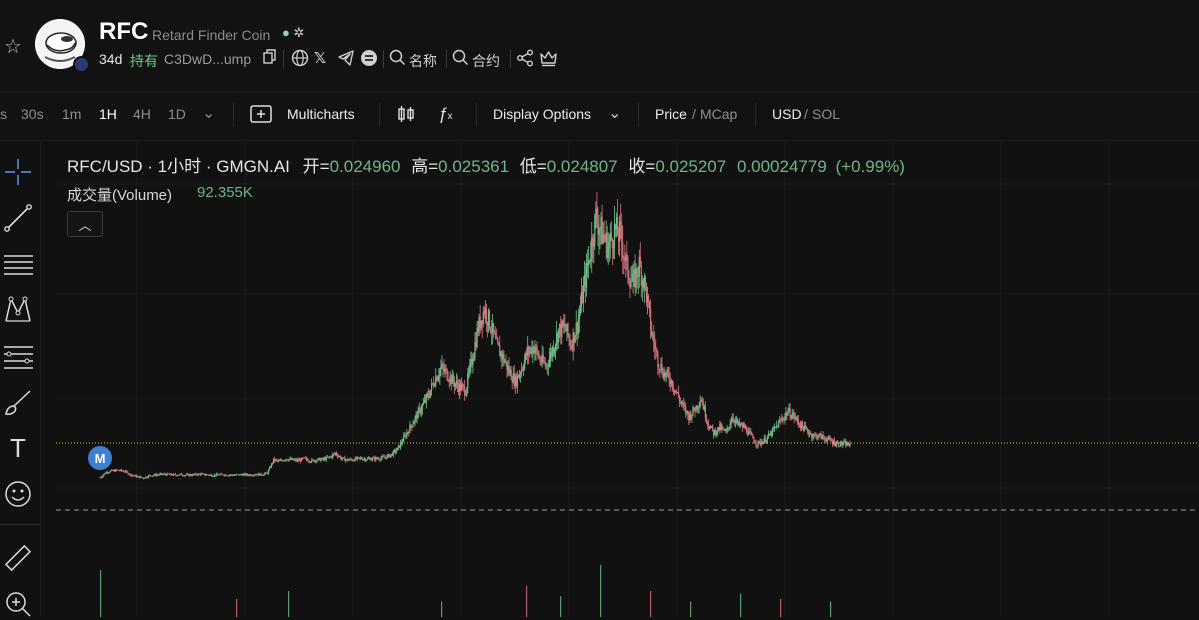 The image size is (1199, 620). Describe the element at coordinates (18, 604) in the screenshot. I see `zoom-in-icon` at that location.